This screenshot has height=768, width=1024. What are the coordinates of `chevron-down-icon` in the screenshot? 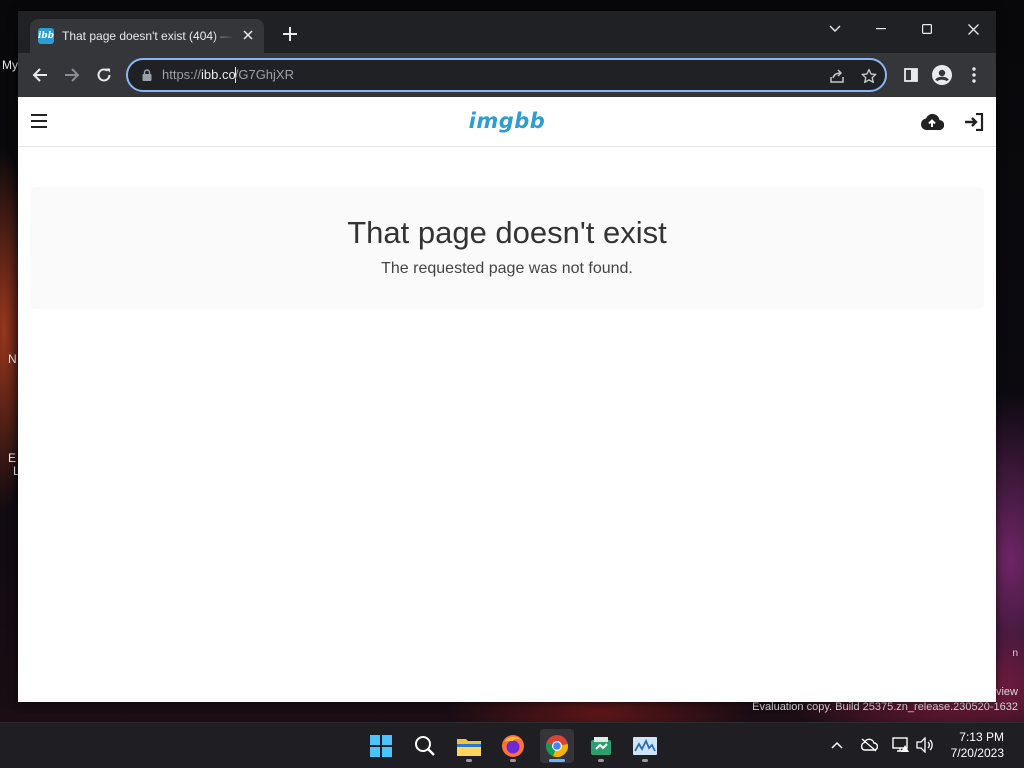 It's located at (835, 28).